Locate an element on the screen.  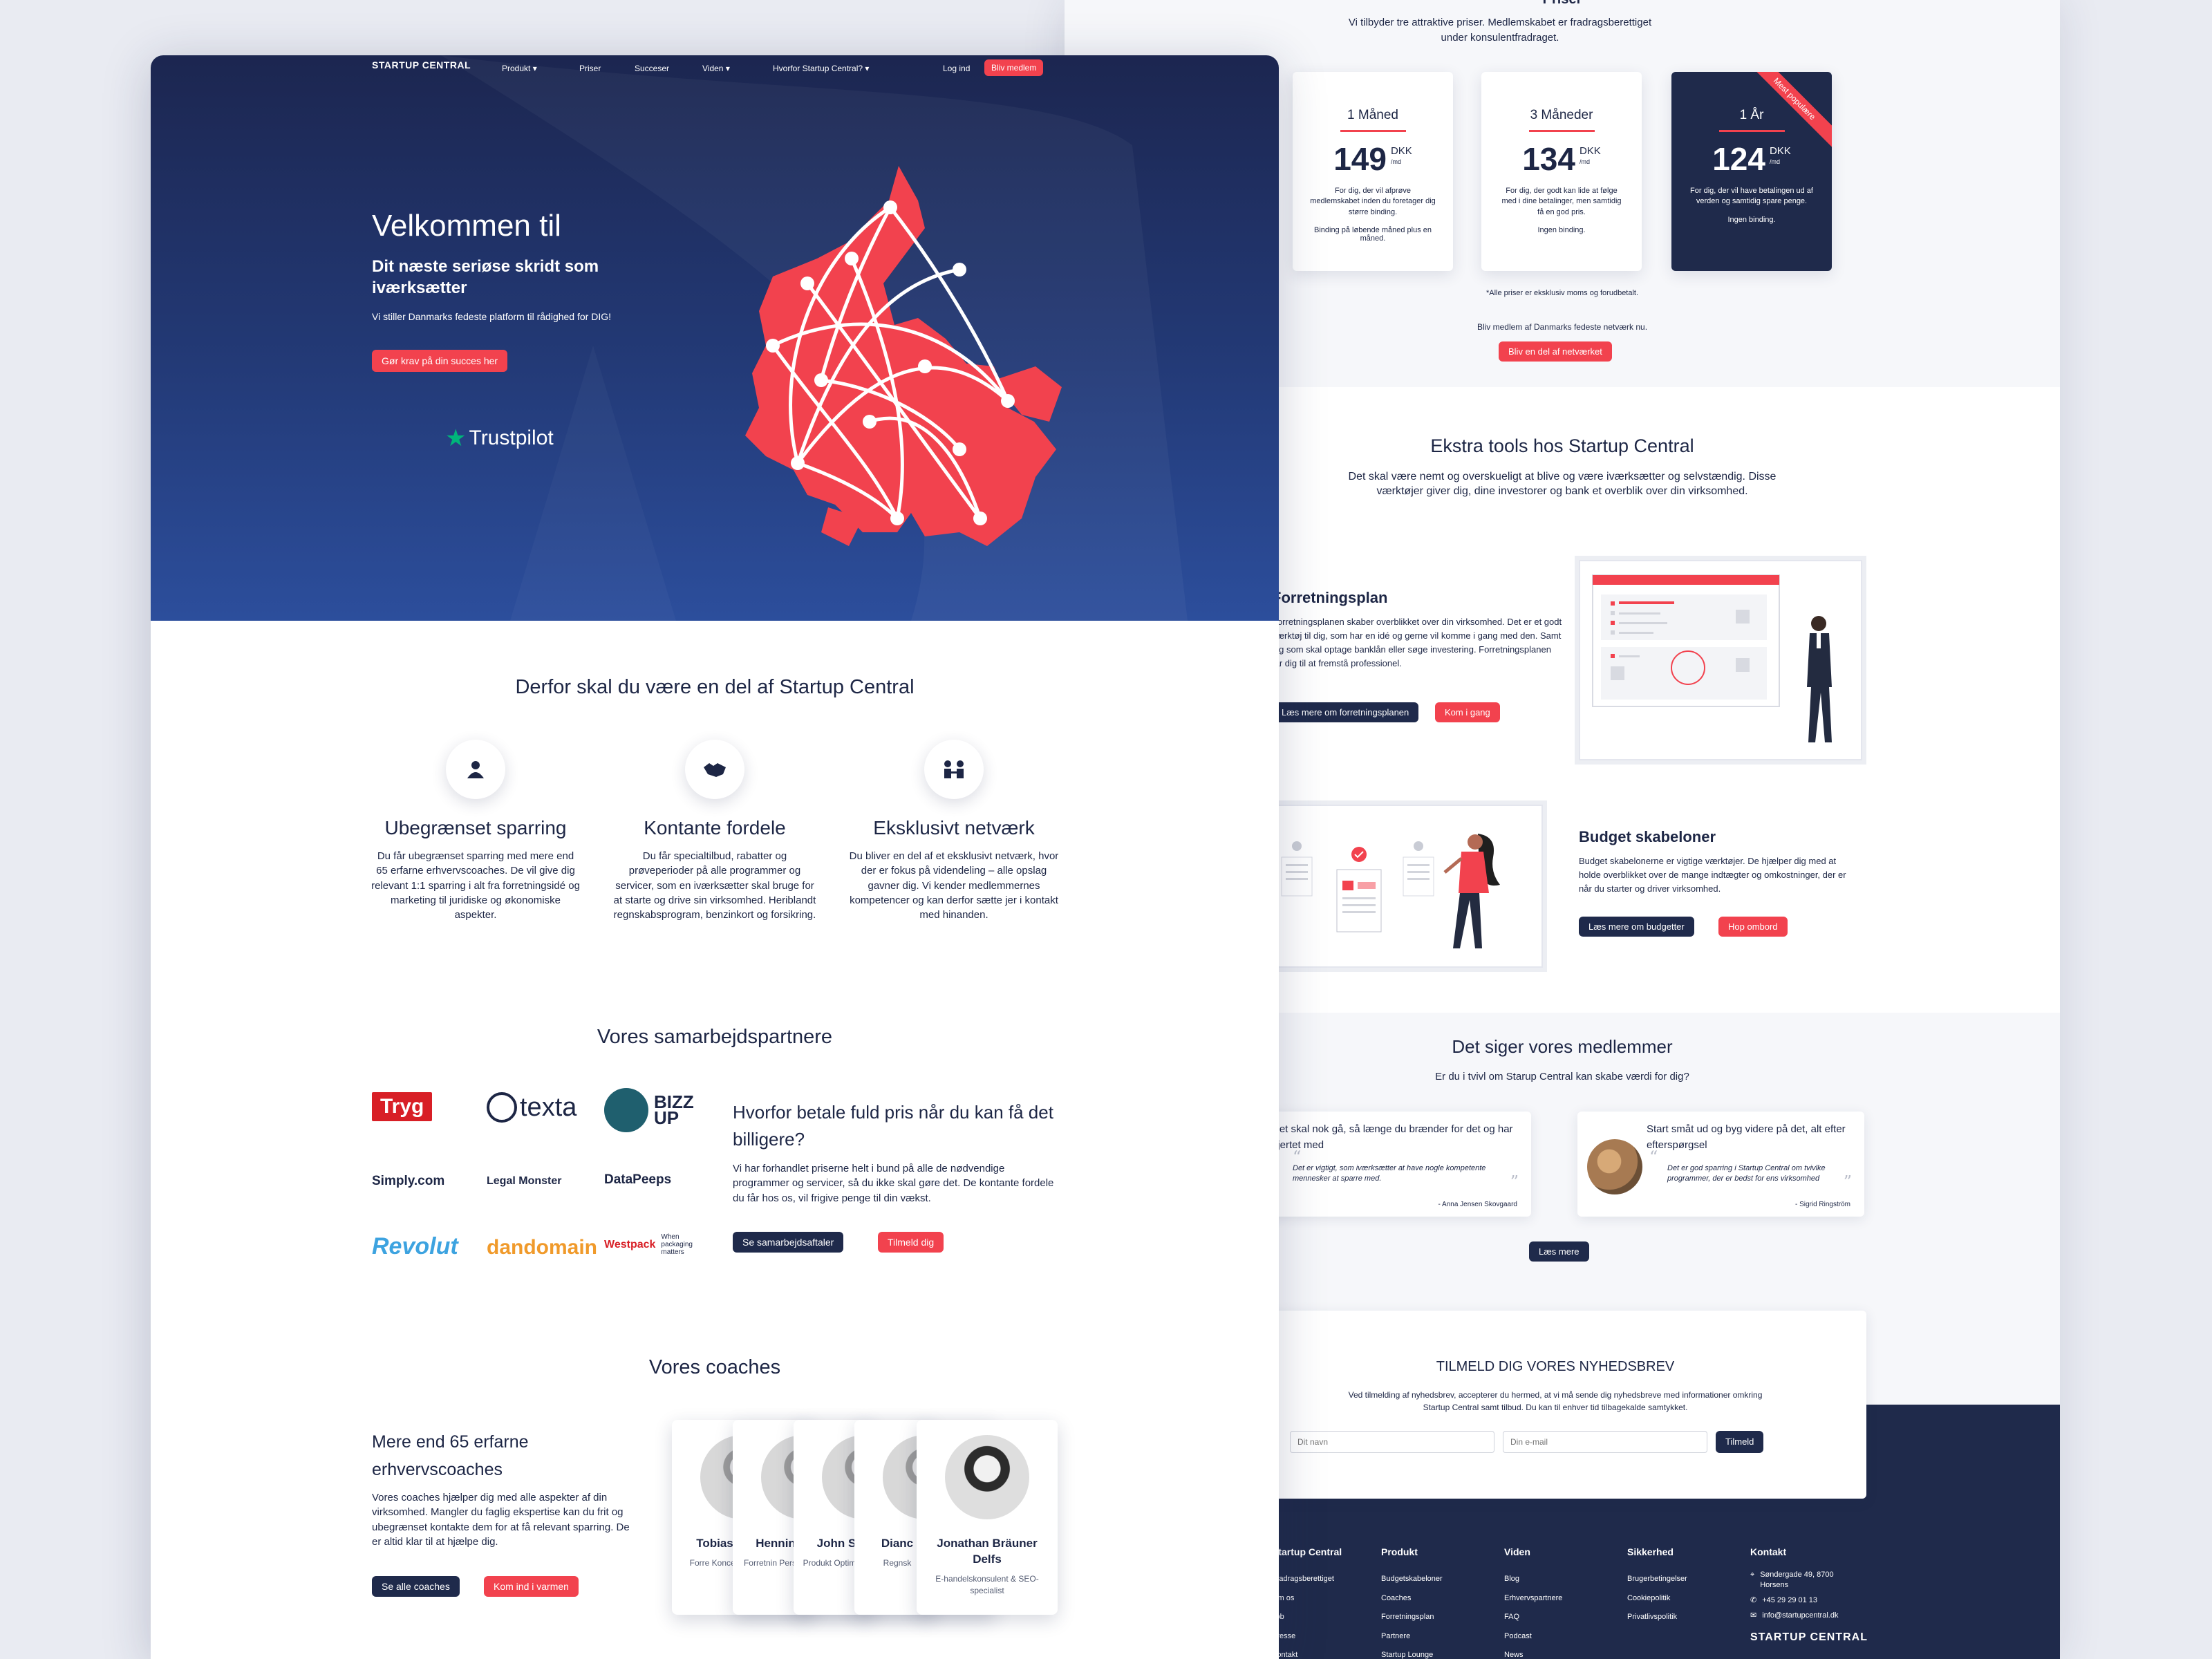
newsletter-title: TILMELD DIG VORES NYHEDSBREV is located at coordinates (1555, 1366).